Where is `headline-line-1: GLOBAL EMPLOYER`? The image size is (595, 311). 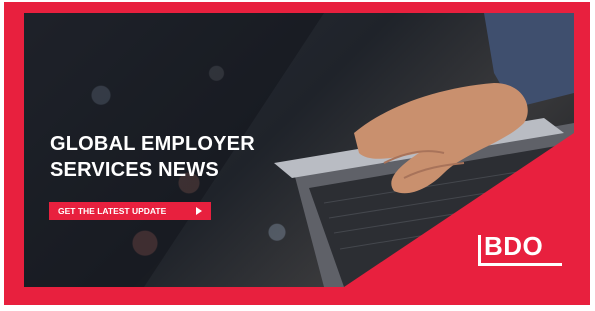
headline-line-1: GLOBAL EMPLOYER is located at coordinates (152, 144).